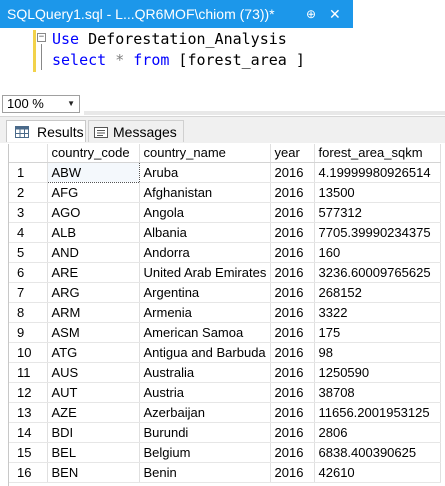  I want to click on table-row: 15 BEL Belgium 2016 6838.400390625, so click(225, 452).